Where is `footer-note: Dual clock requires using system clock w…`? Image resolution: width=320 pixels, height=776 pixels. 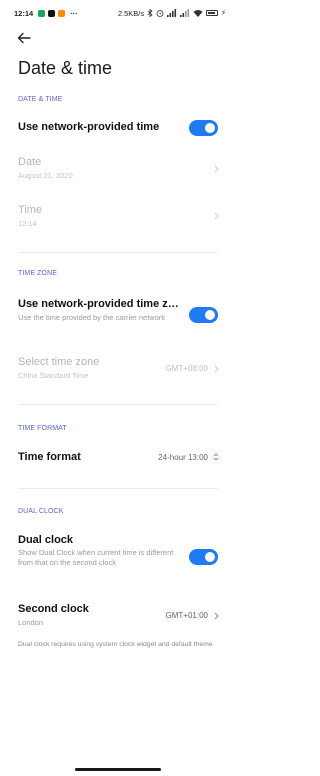 footer-note: Dual clock requires using system clock w… is located at coordinates (115, 644).